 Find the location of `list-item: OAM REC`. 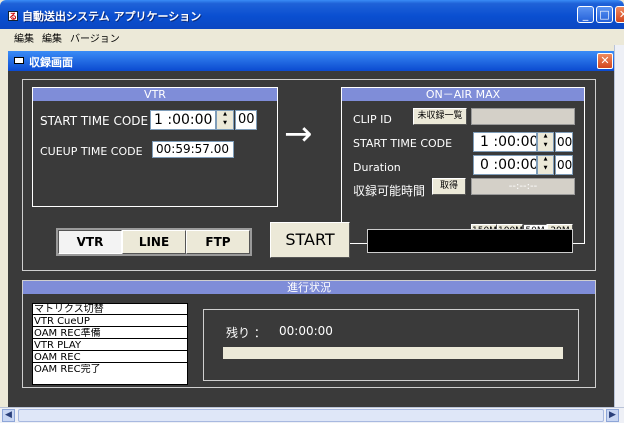

list-item: OAM REC is located at coordinates (110, 357).